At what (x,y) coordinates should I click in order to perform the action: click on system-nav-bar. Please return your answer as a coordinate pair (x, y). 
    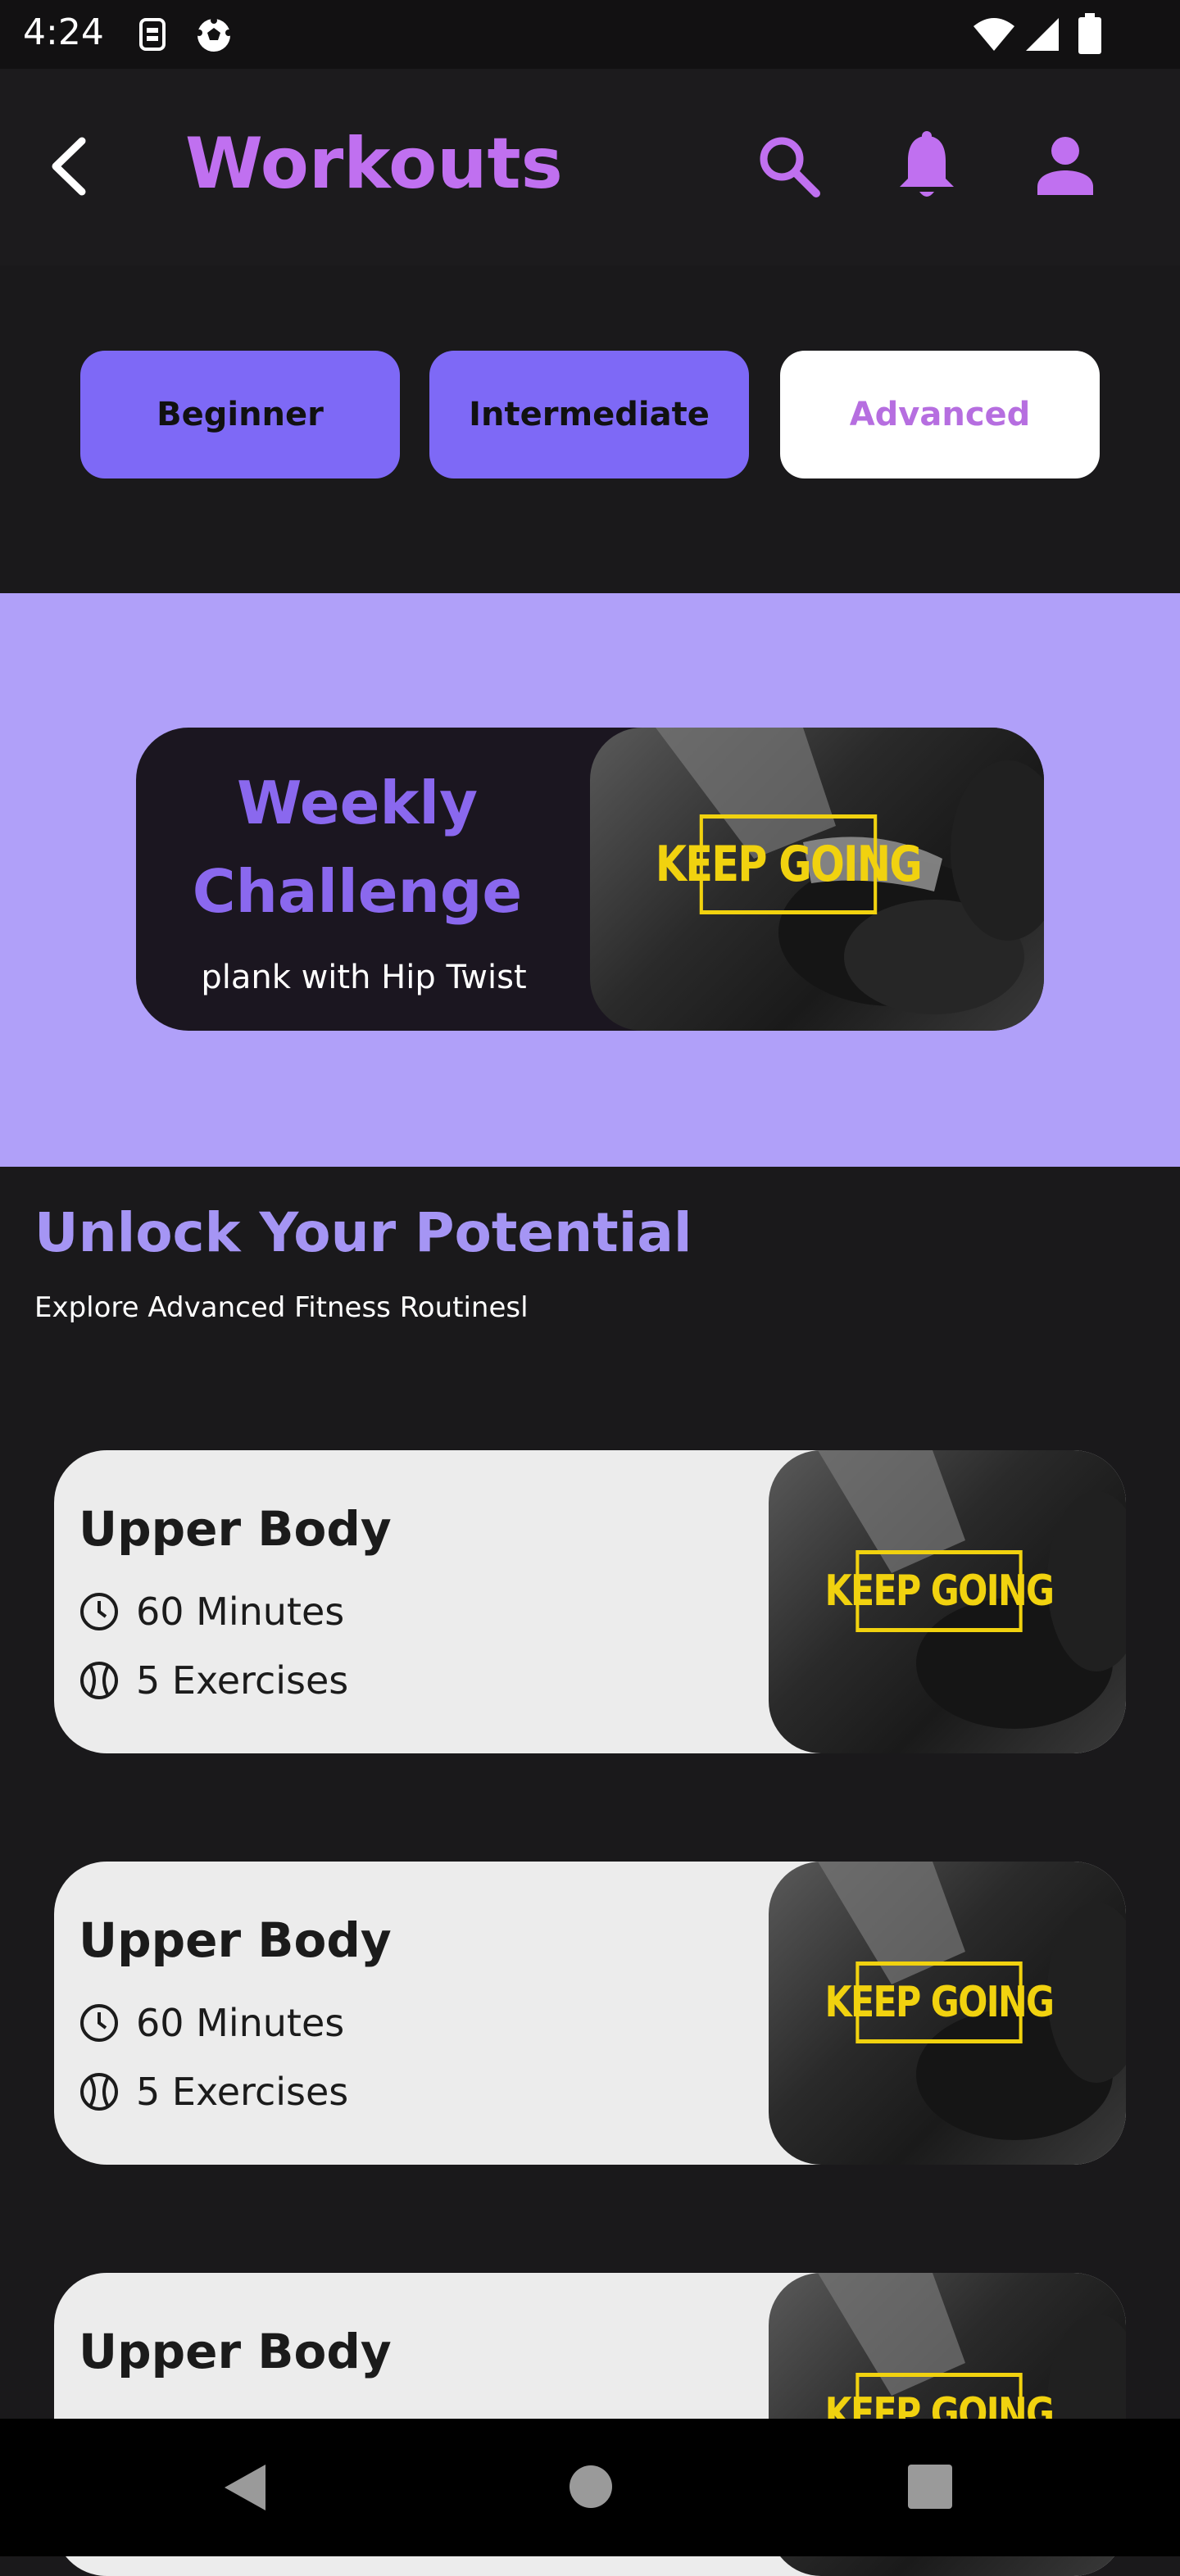
    Looking at the image, I should click on (590, 2487).